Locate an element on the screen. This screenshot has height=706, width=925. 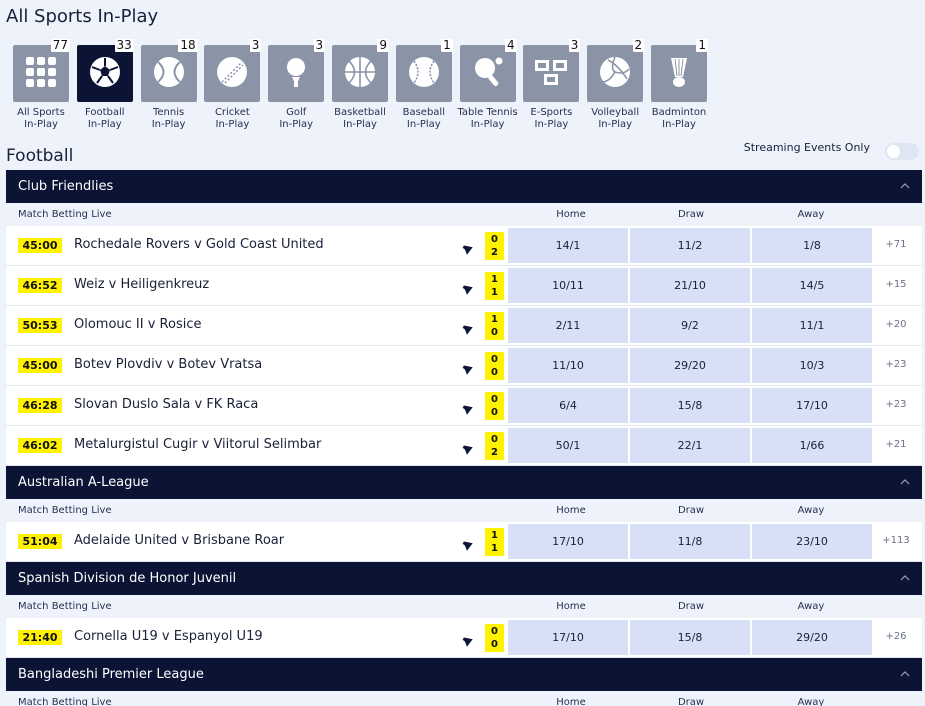
odds-draw-button: 11/8 is located at coordinates (690, 541).